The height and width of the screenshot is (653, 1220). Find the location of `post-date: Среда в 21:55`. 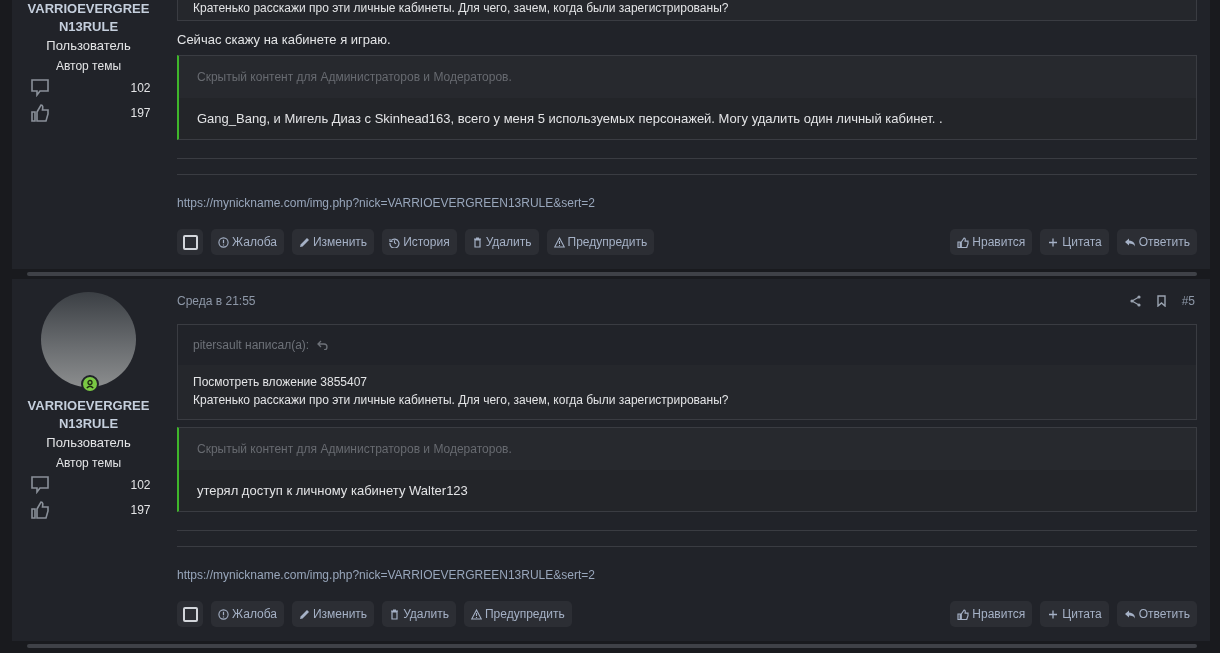

post-date: Среда в 21:55 is located at coordinates (216, 301).